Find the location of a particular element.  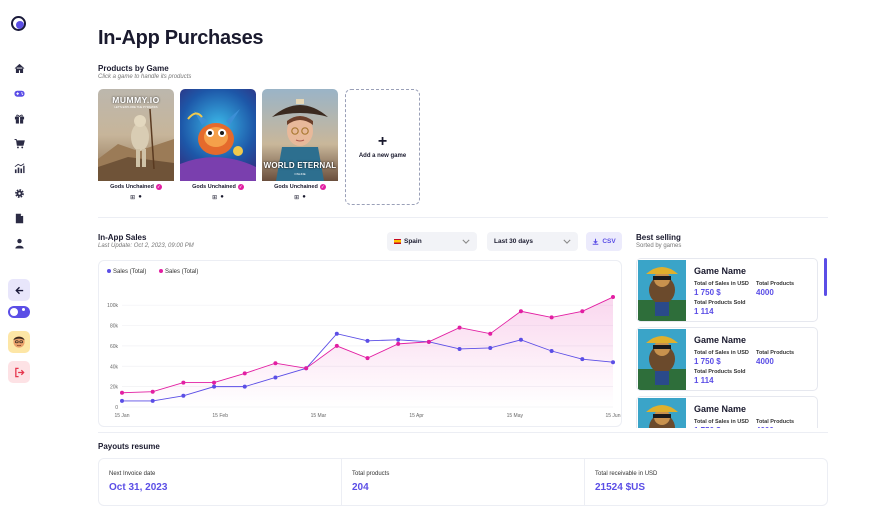

game-card: WORLD ETERNAL ONLINE Gods Unchained ✓ ⊞ ● is located at coordinates (300, 147).